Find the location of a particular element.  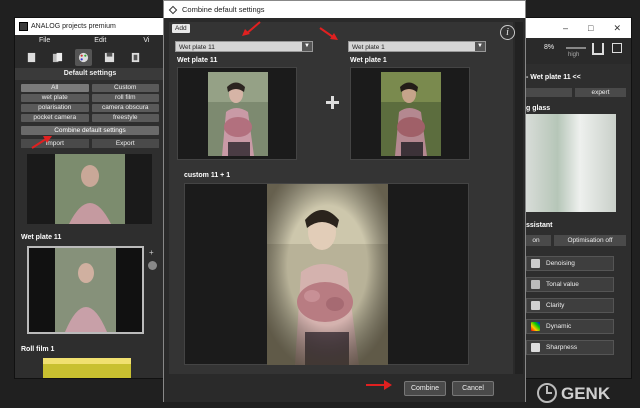

preset-custom: Custom is located at coordinates (125, 88).